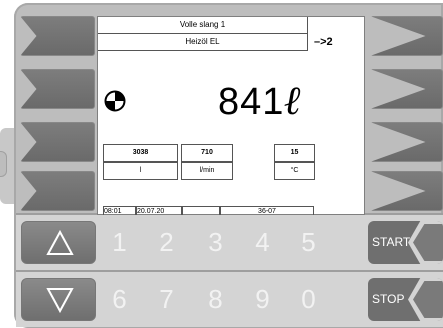 The width and height of the screenshot is (443, 328). What do you see at coordinates (203, 25) in the screenshot?
I see `product-name: Volle slang 1` at bounding box center [203, 25].